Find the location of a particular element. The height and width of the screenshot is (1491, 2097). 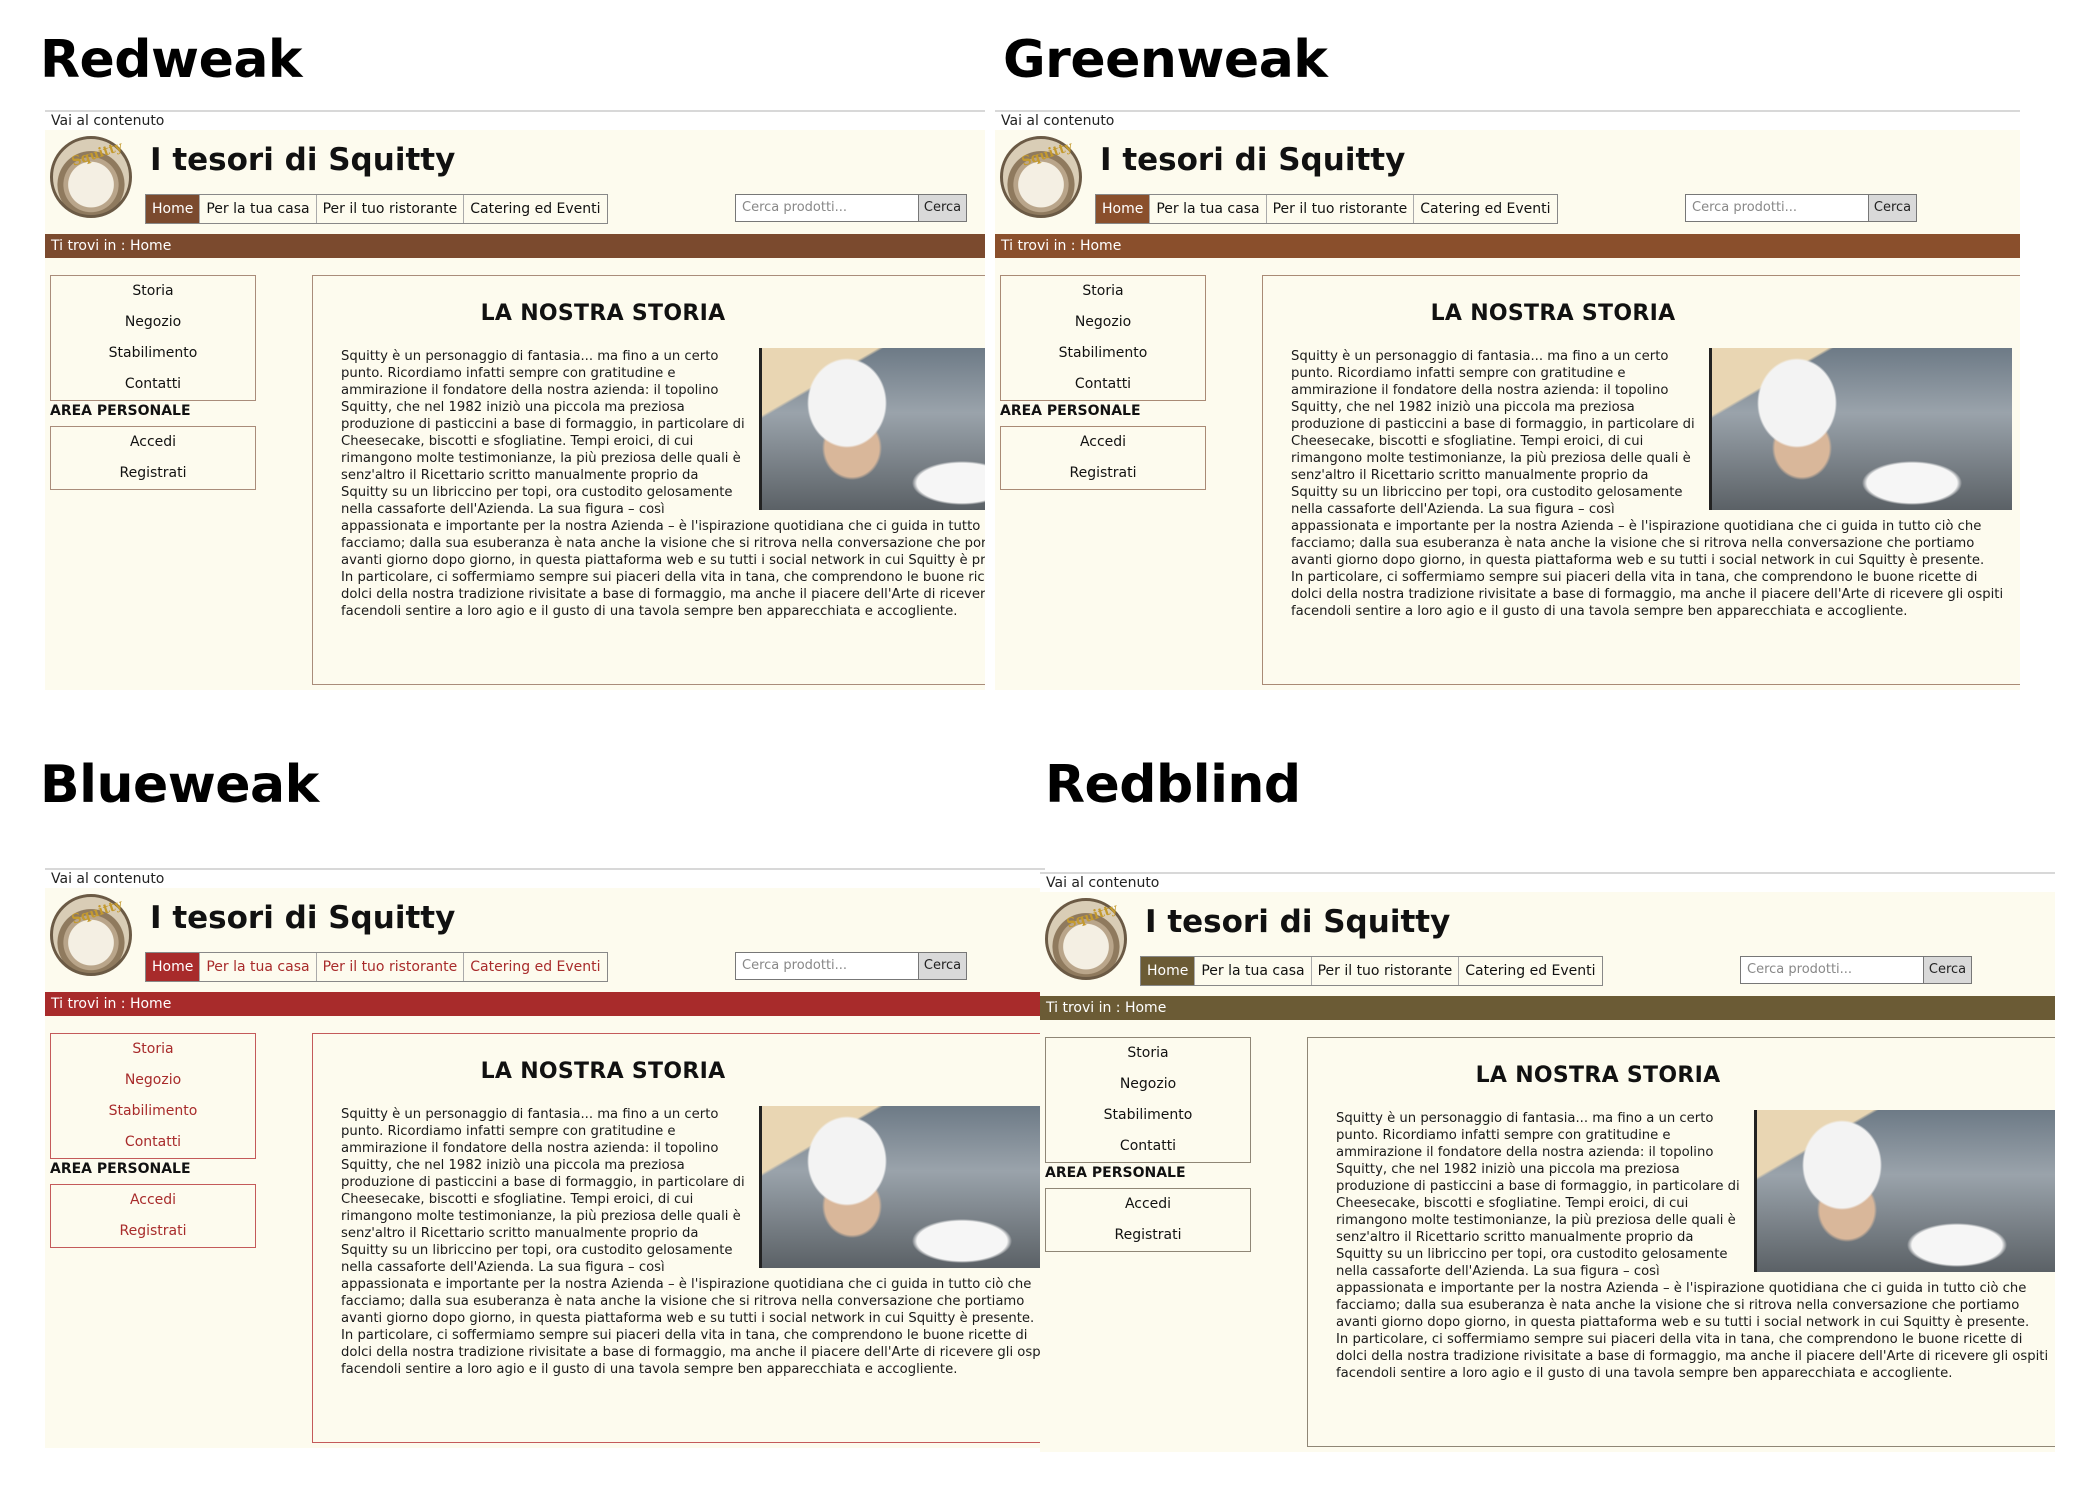

search-form: Cerca prodotti... Cerca is located at coordinates (1856, 970).